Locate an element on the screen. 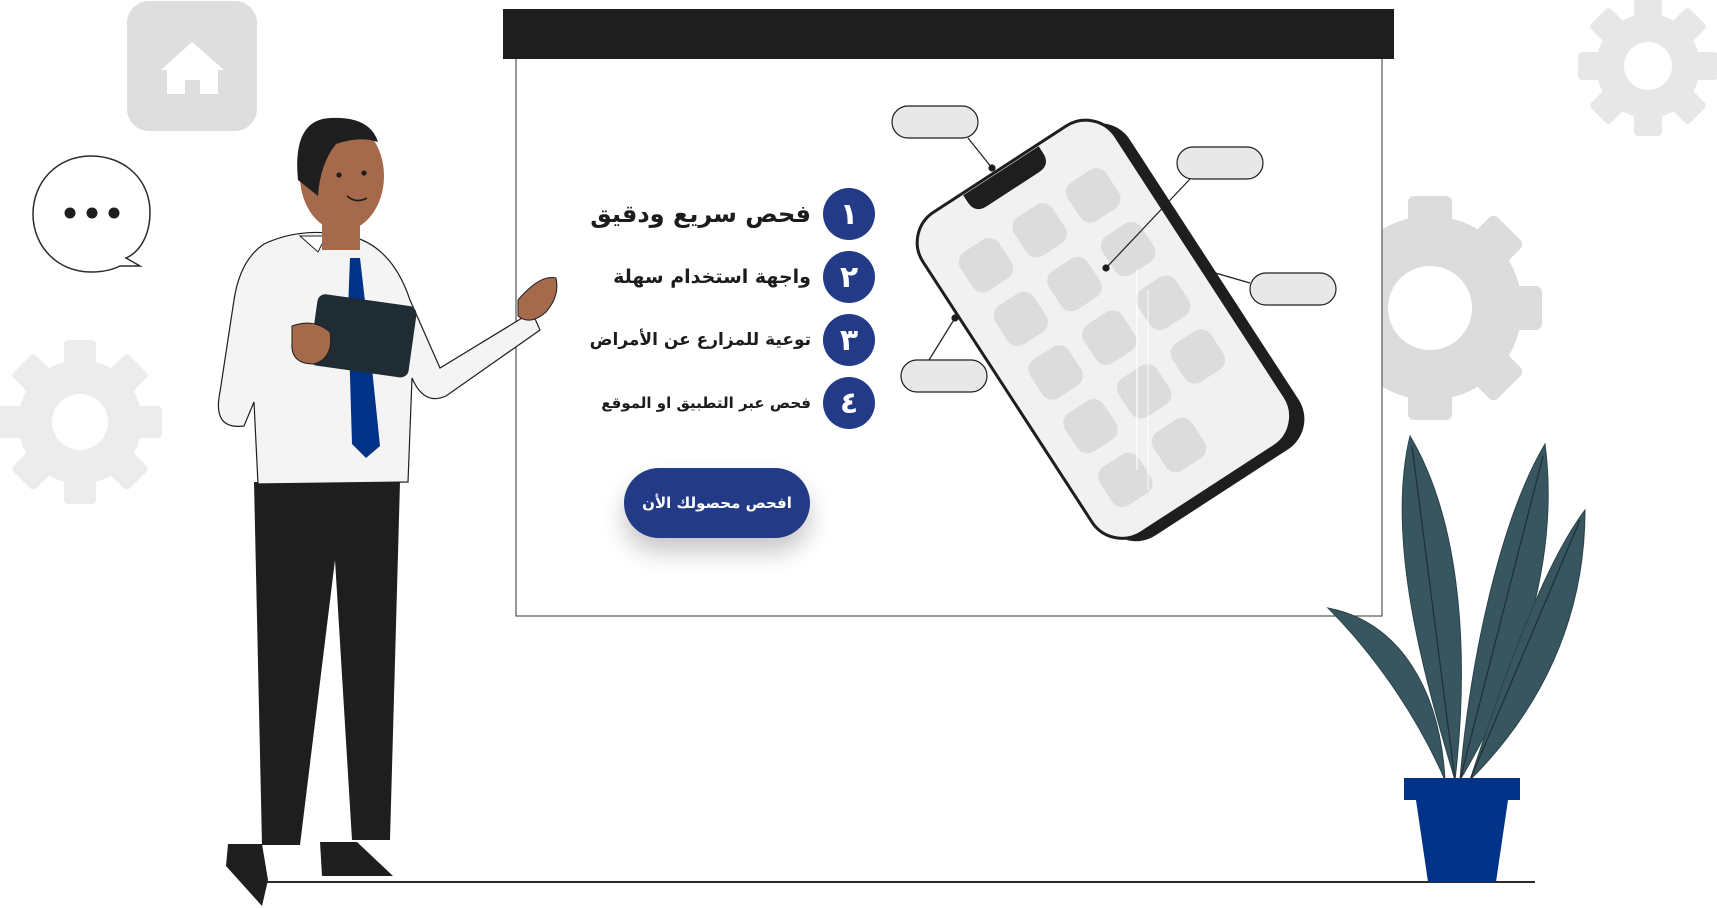  feature-item-fast-scan: ١ فحص سريع ودقيق is located at coordinates (732, 214).